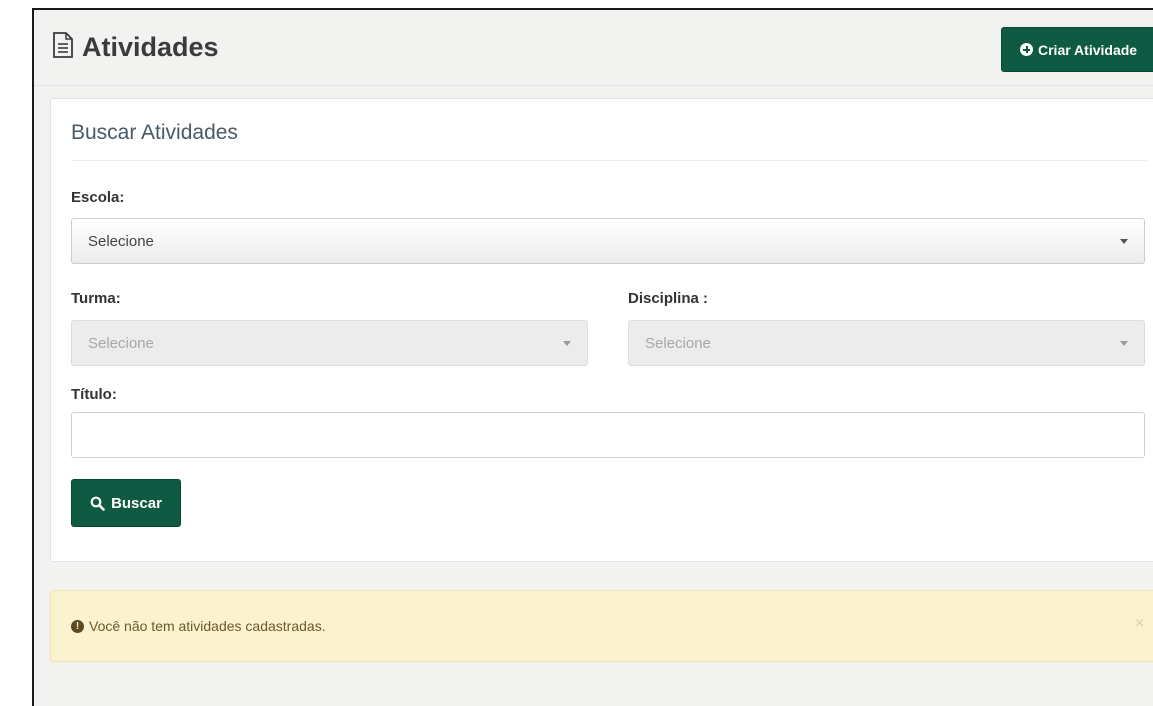 This screenshot has height=706, width=1153. Describe the element at coordinates (329, 343) in the screenshot. I see `turma-select: Selecione` at that location.